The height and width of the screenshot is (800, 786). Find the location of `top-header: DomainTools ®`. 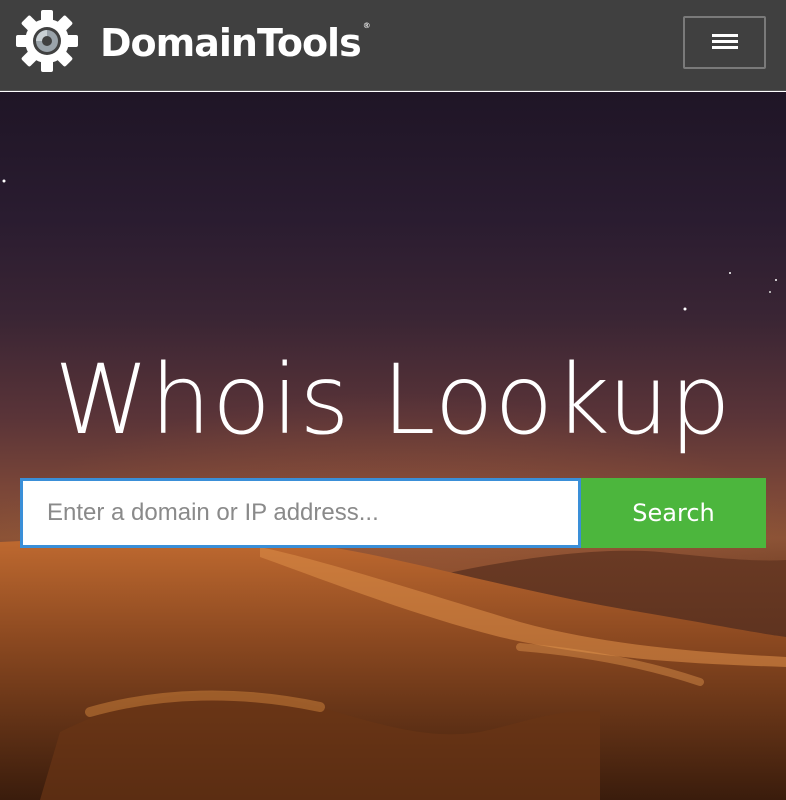

top-header: DomainTools ® is located at coordinates (393, 45).